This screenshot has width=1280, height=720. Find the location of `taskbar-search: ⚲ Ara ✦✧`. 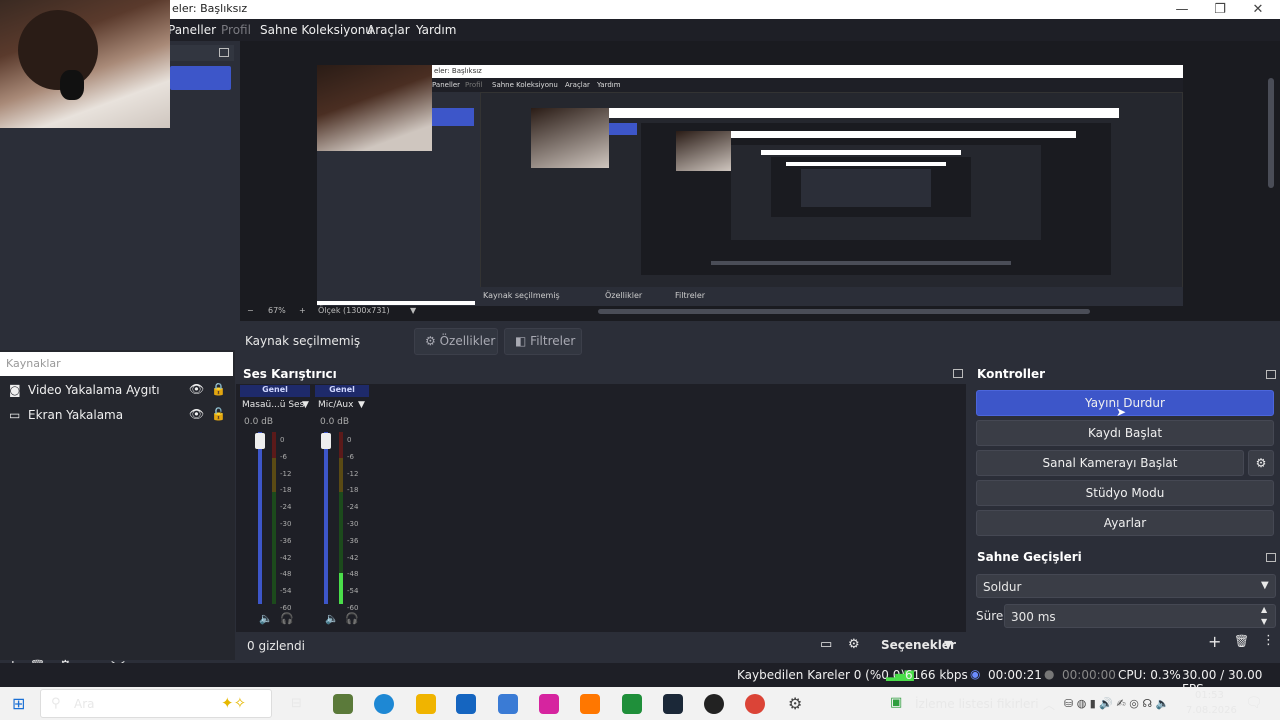

taskbar-search: ⚲ Ara ✦✧ is located at coordinates (156, 703).